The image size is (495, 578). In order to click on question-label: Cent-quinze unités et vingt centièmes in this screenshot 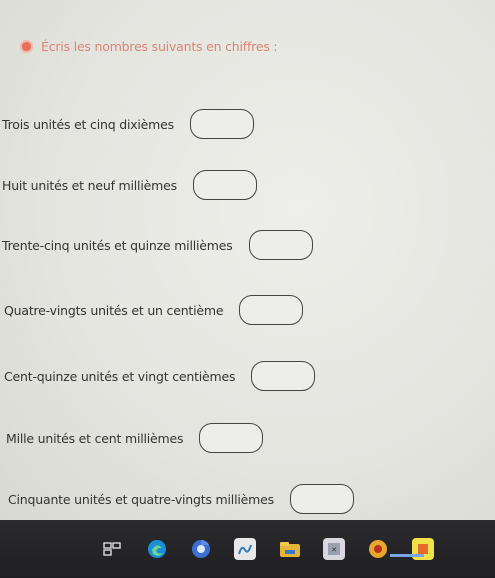, I will do `click(120, 376)`.